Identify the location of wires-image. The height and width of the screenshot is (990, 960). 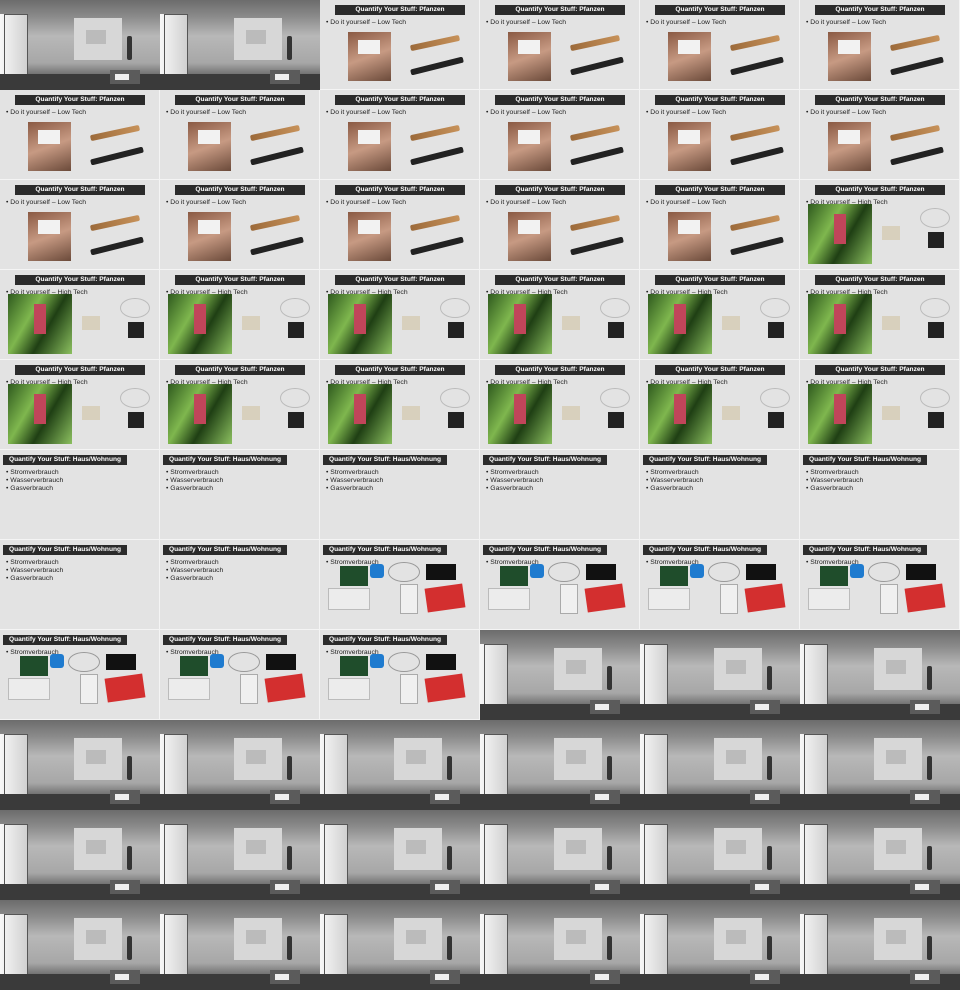
(724, 572).